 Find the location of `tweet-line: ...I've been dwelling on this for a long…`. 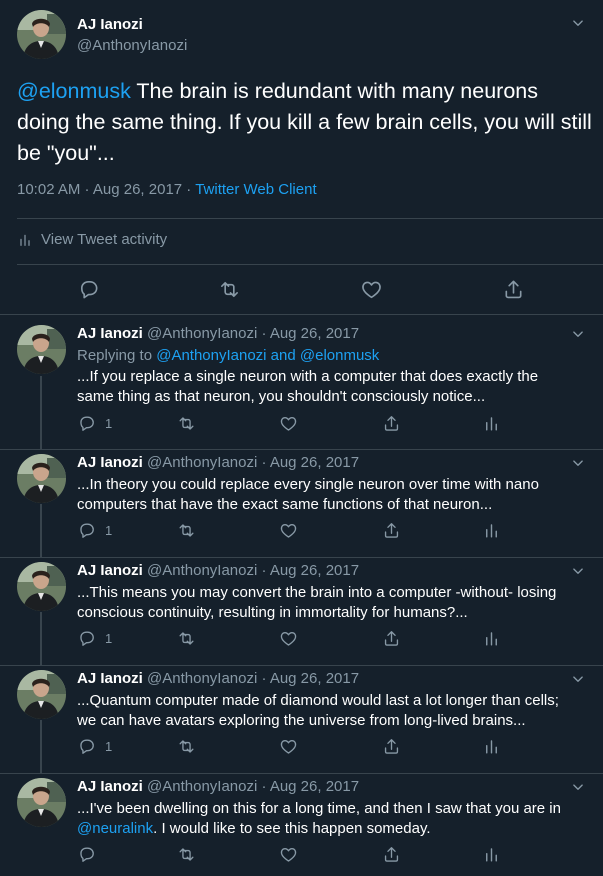

tweet-line: ...I've been dwelling on this for a long… is located at coordinates (319, 808).